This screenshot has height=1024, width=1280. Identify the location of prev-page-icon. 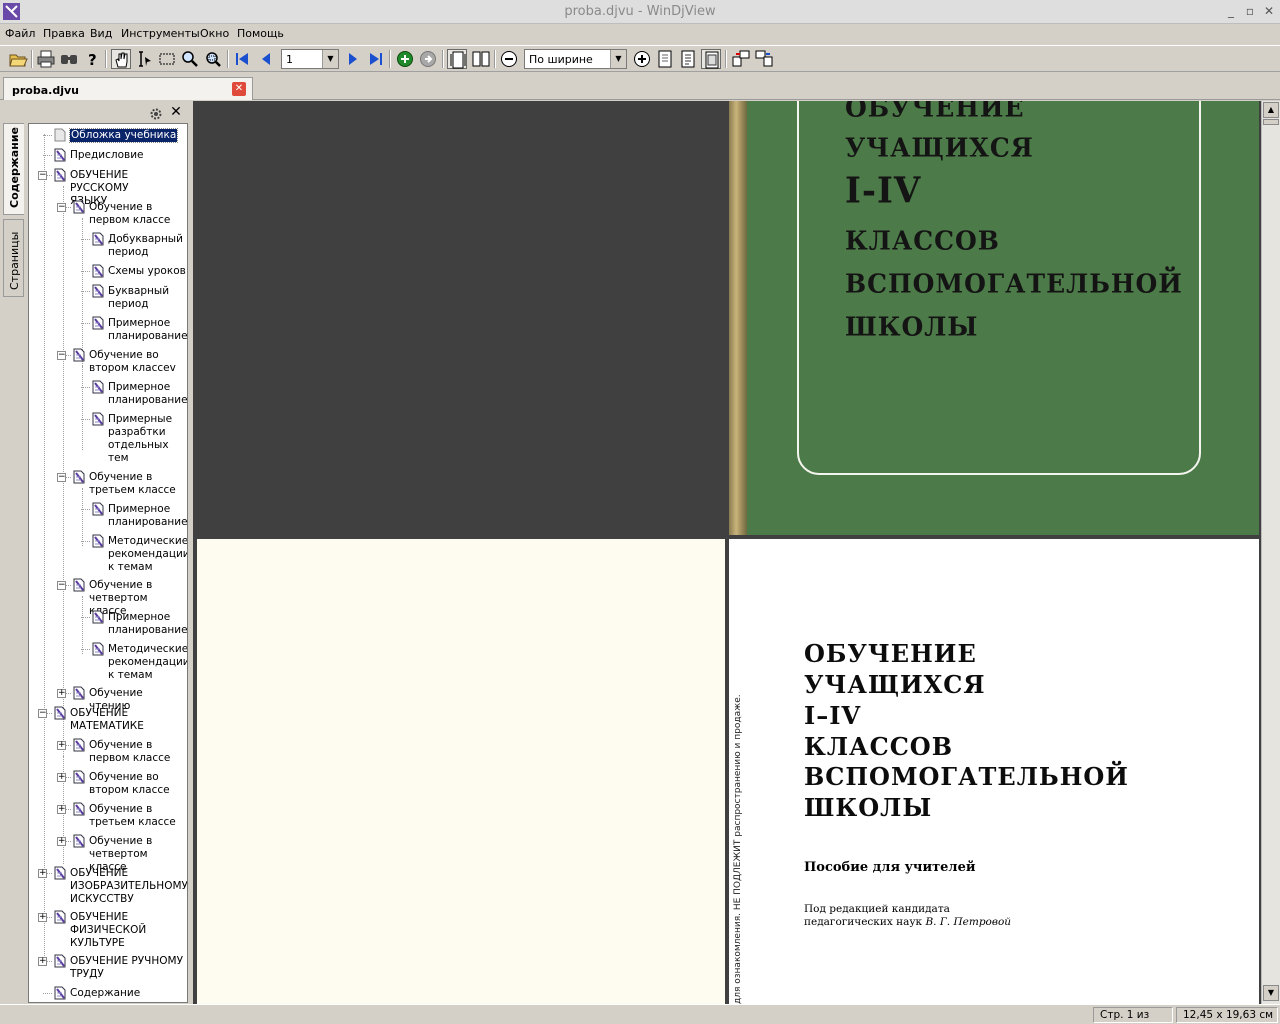
(266, 59).